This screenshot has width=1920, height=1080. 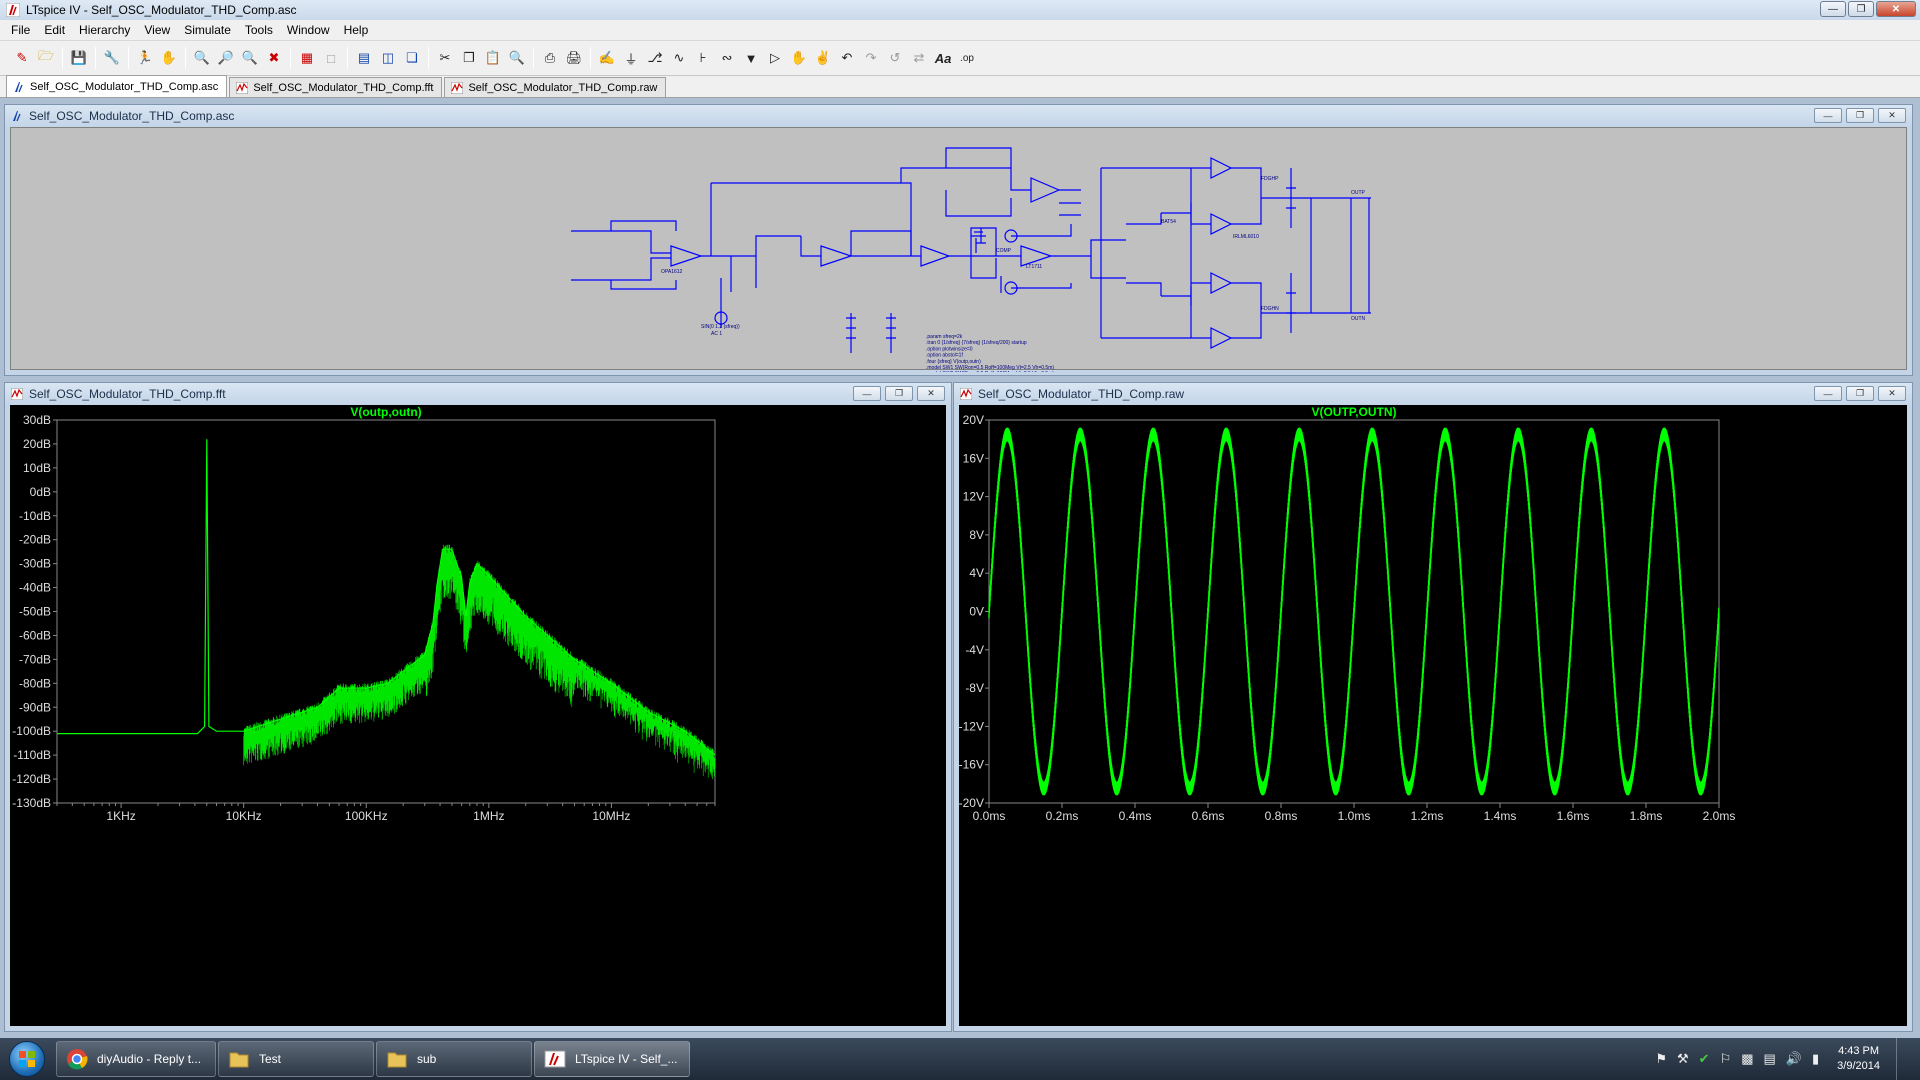 What do you see at coordinates (385, 412) in the screenshot?
I see `trace-label: V(outp,outn)` at bounding box center [385, 412].